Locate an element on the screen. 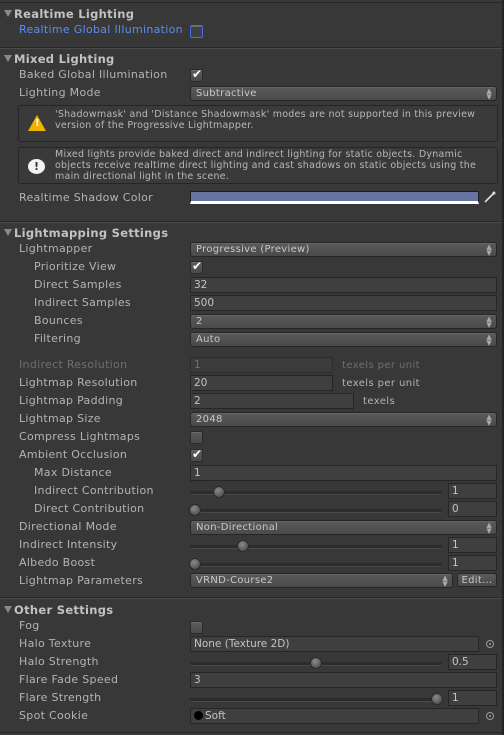  indirect-samples-input: 500 is located at coordinates (343, 303).